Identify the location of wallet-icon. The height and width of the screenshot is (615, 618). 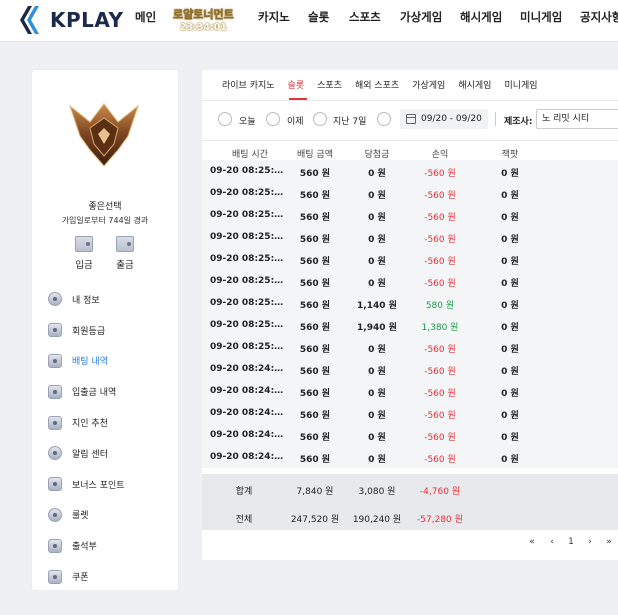
(84, 244).